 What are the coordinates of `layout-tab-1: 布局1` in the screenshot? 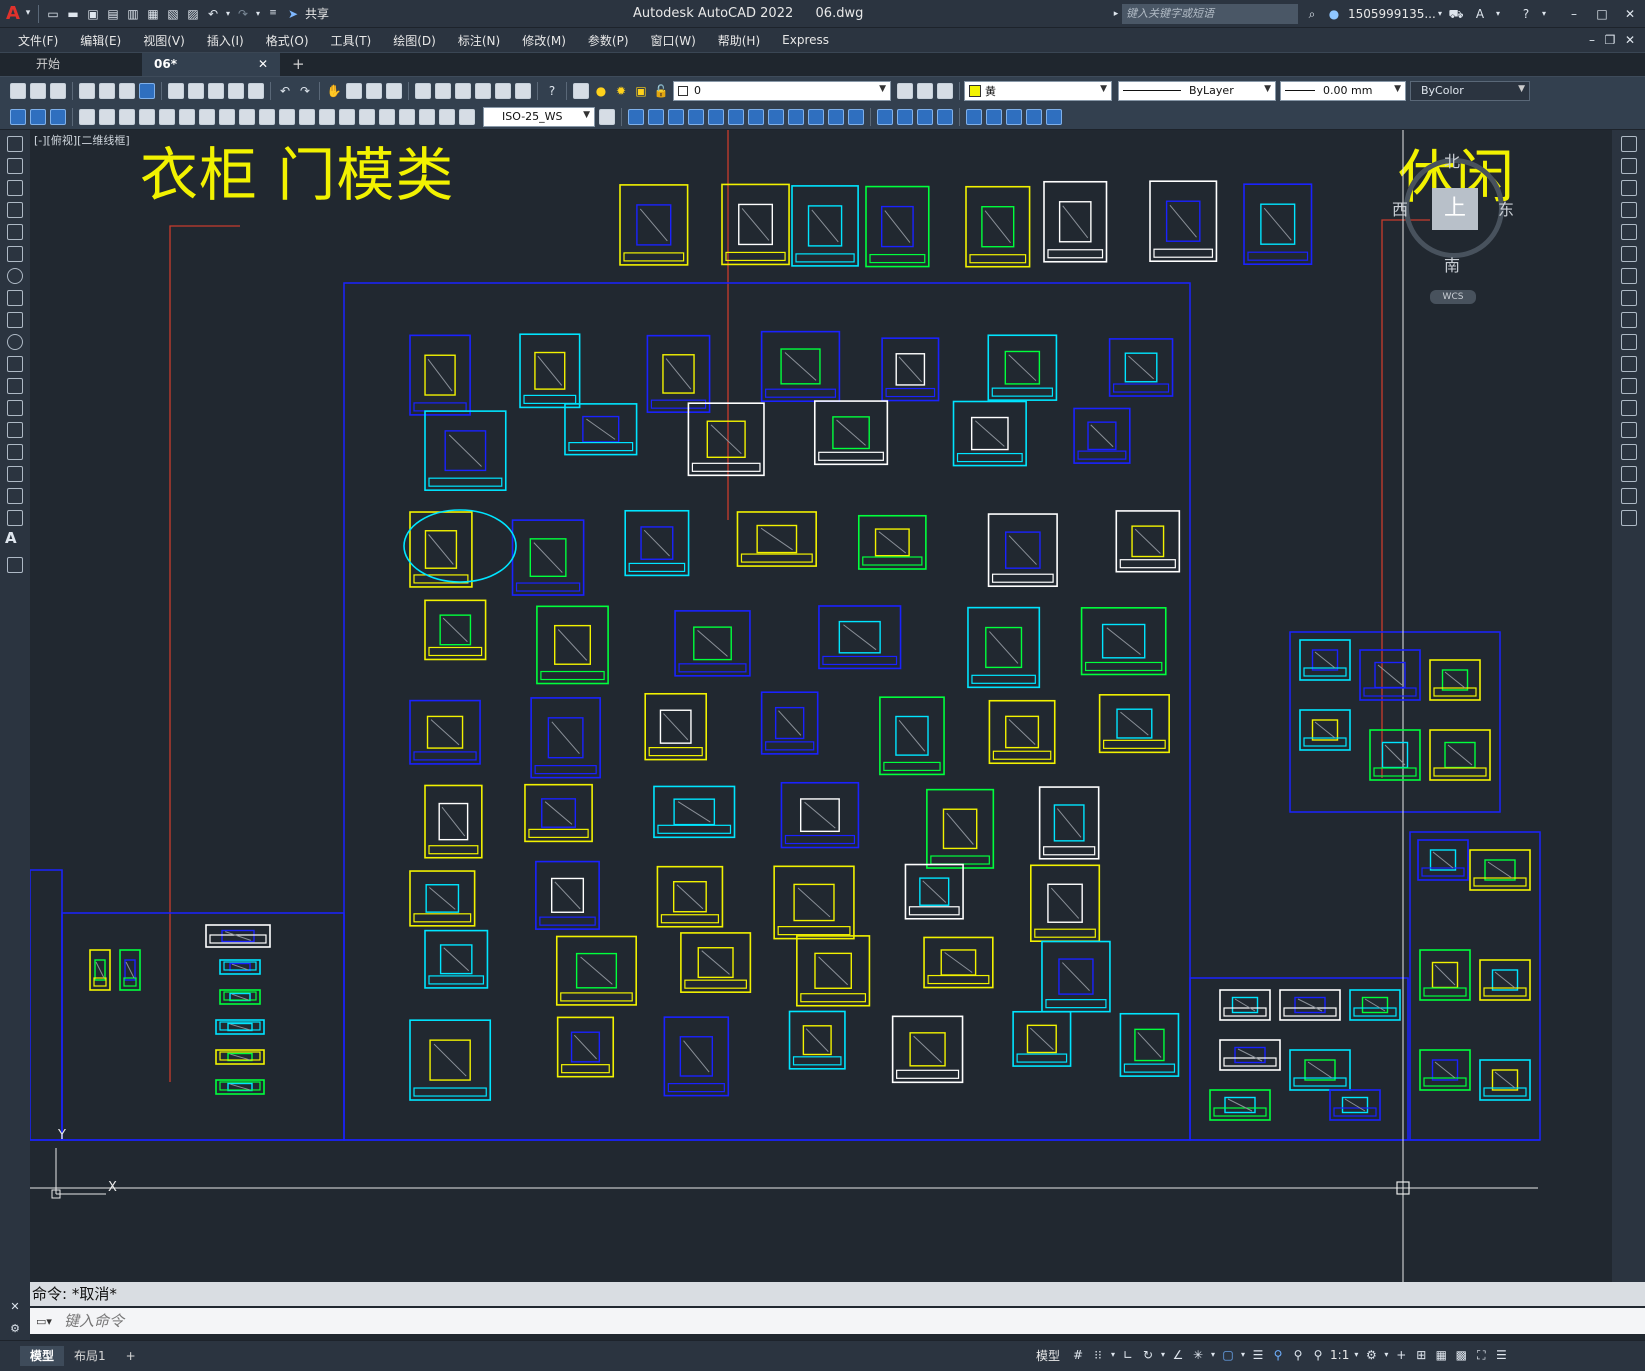 It's located at (90, 1356).